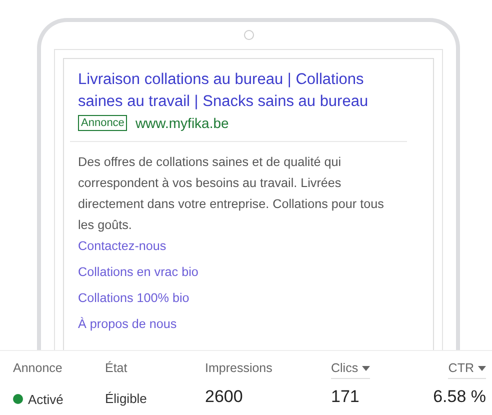  I want to click on ad-badge: Annonce, so click(103, 123).